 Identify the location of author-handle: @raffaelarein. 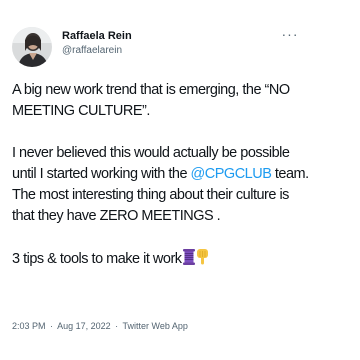
(97, 51).